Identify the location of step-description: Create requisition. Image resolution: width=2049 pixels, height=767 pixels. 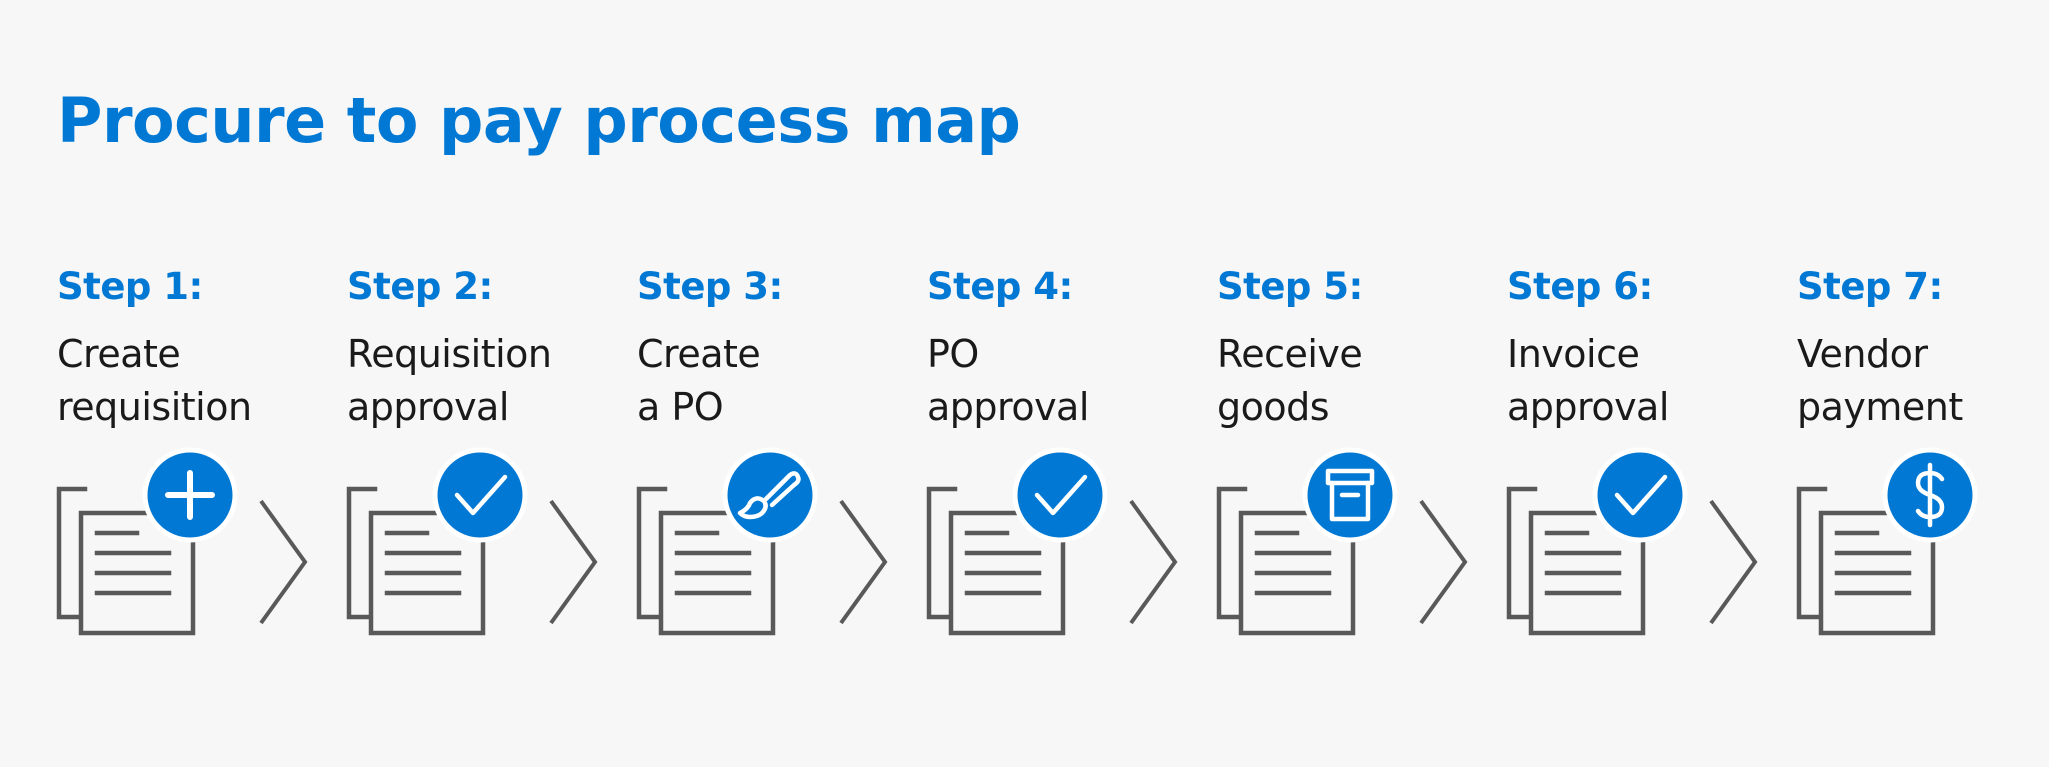
(154, 381).